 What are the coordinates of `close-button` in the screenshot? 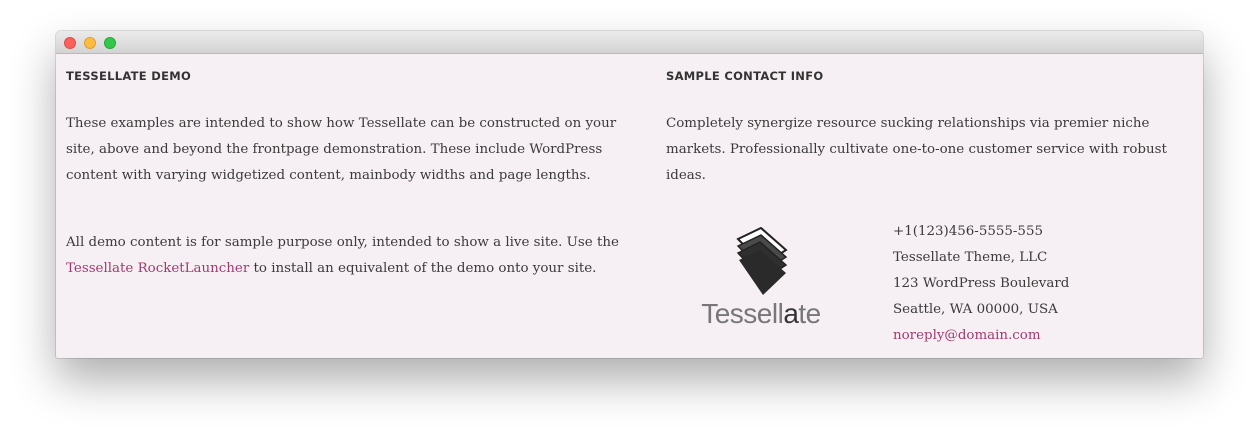 It's located at (70, 43).